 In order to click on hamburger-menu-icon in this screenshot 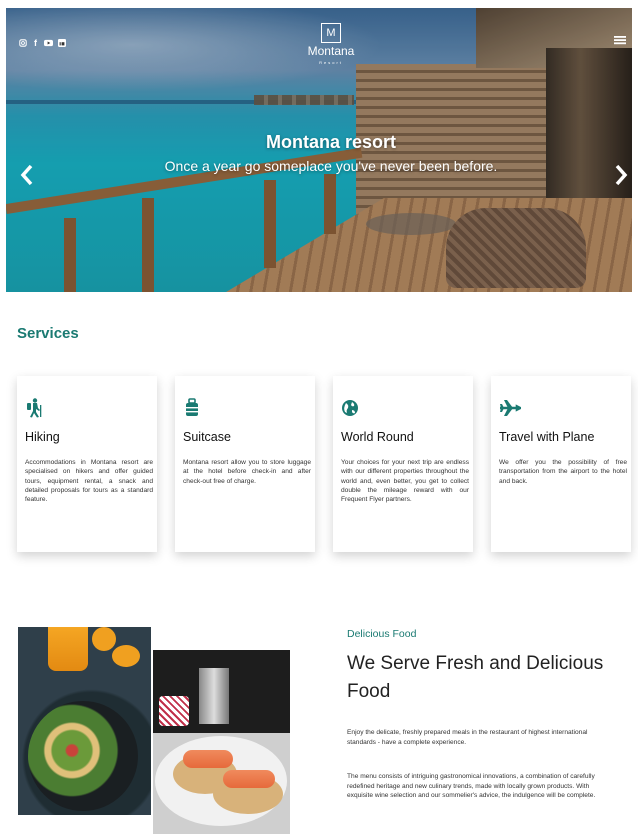, I will do `click(621, 41)`.